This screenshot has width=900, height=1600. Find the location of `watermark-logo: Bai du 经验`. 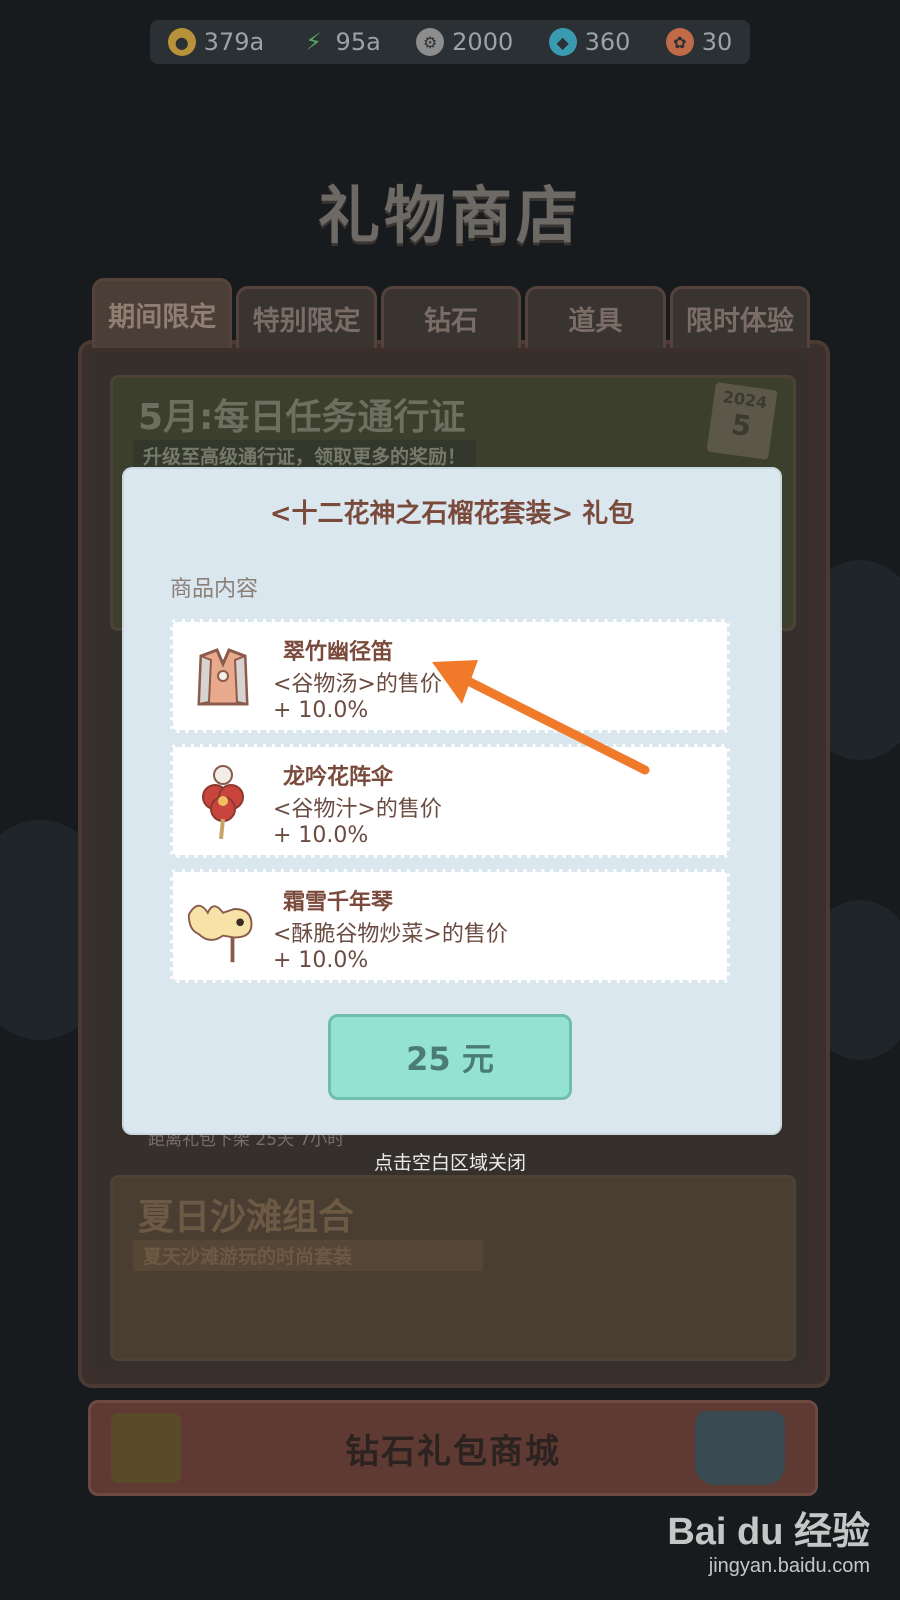

watermark-logo: Bai du 经验 is located at coordinates (768, 1532).